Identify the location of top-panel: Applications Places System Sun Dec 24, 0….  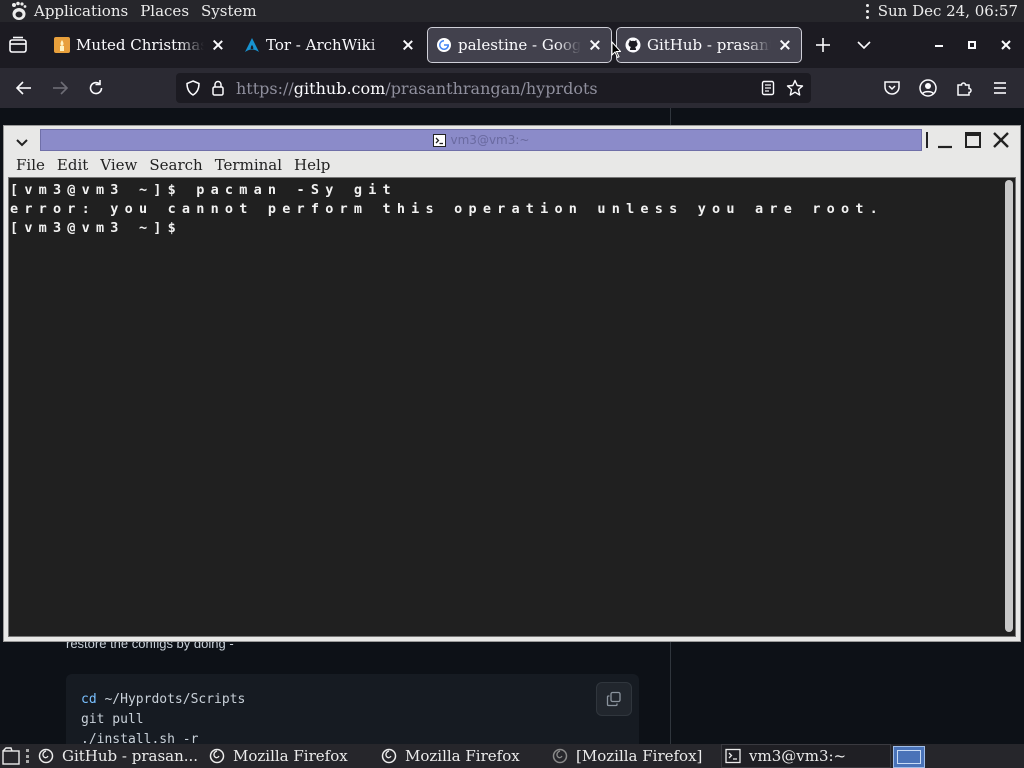
(512, 11).